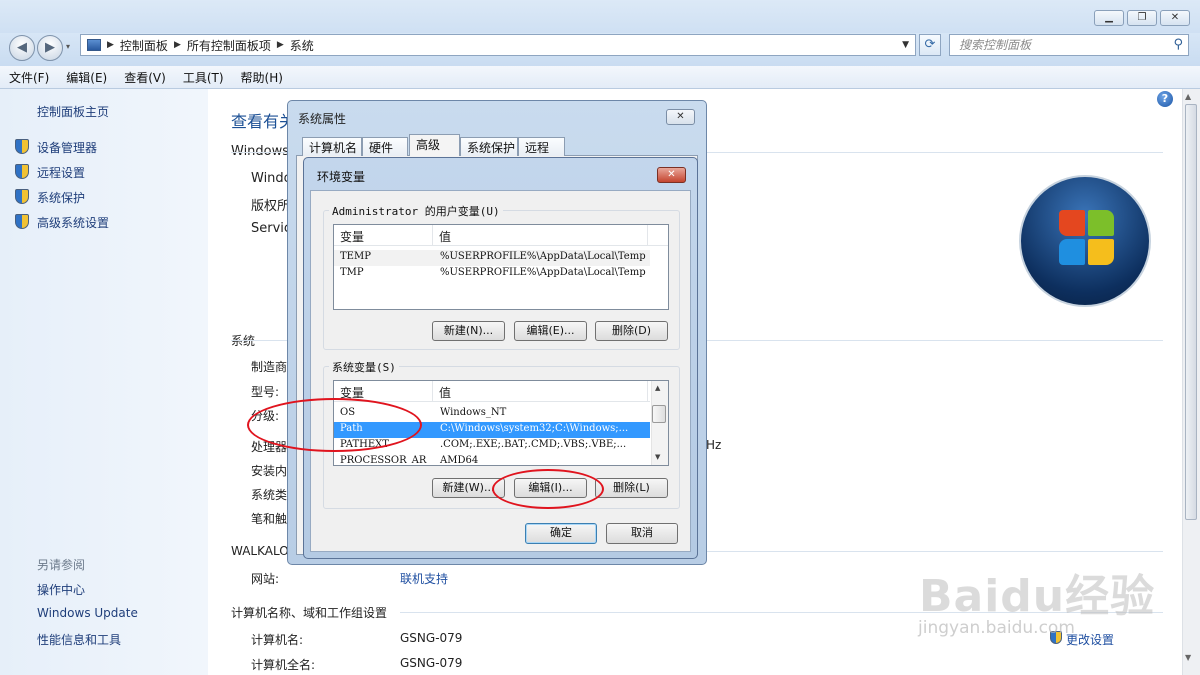 This screenshot has width=1200, height=675. I want to click on website-label: 网站:, so click(265, 579).